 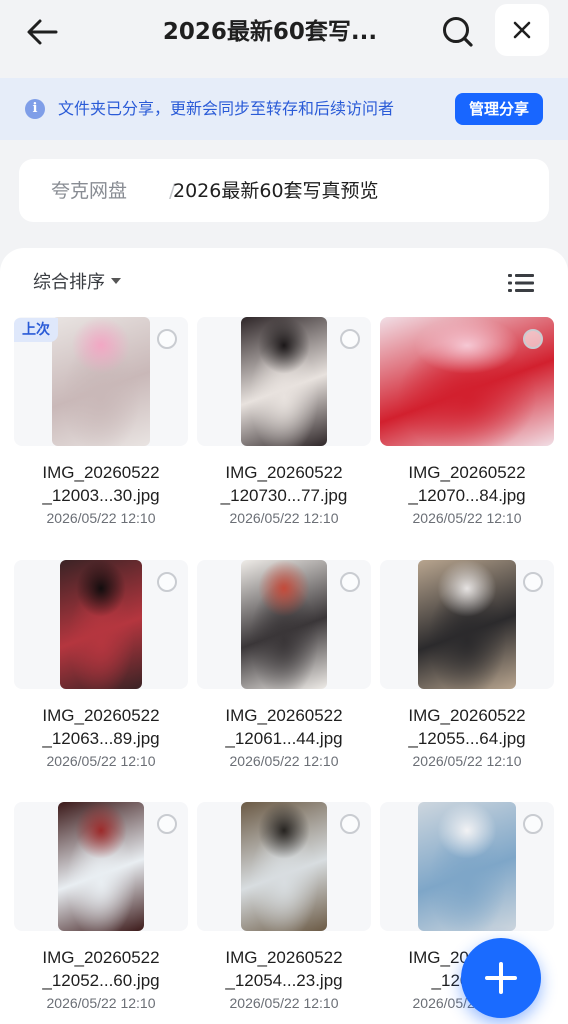 What do you see at coordinates (226, 108) in the screenshot?
I see `share-notice-text: 文件夹已分享，更新会同步至转存和后续访问者` at bounding box center [226, 108].